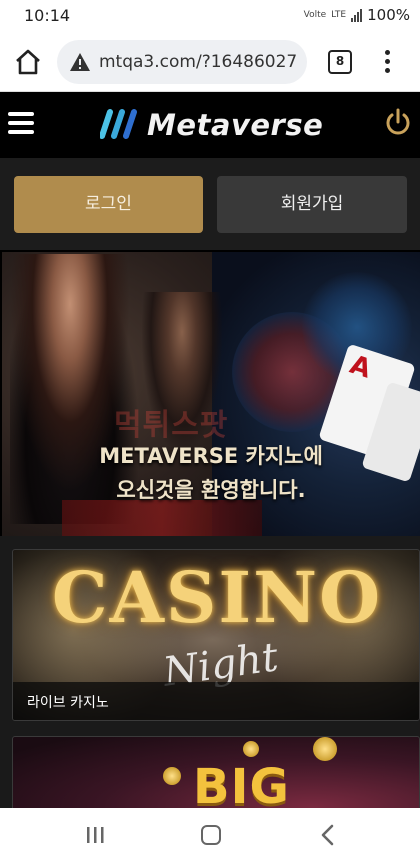 This screenshot has width=420, height=863. I want to click on back-icon, so click(328, 835).